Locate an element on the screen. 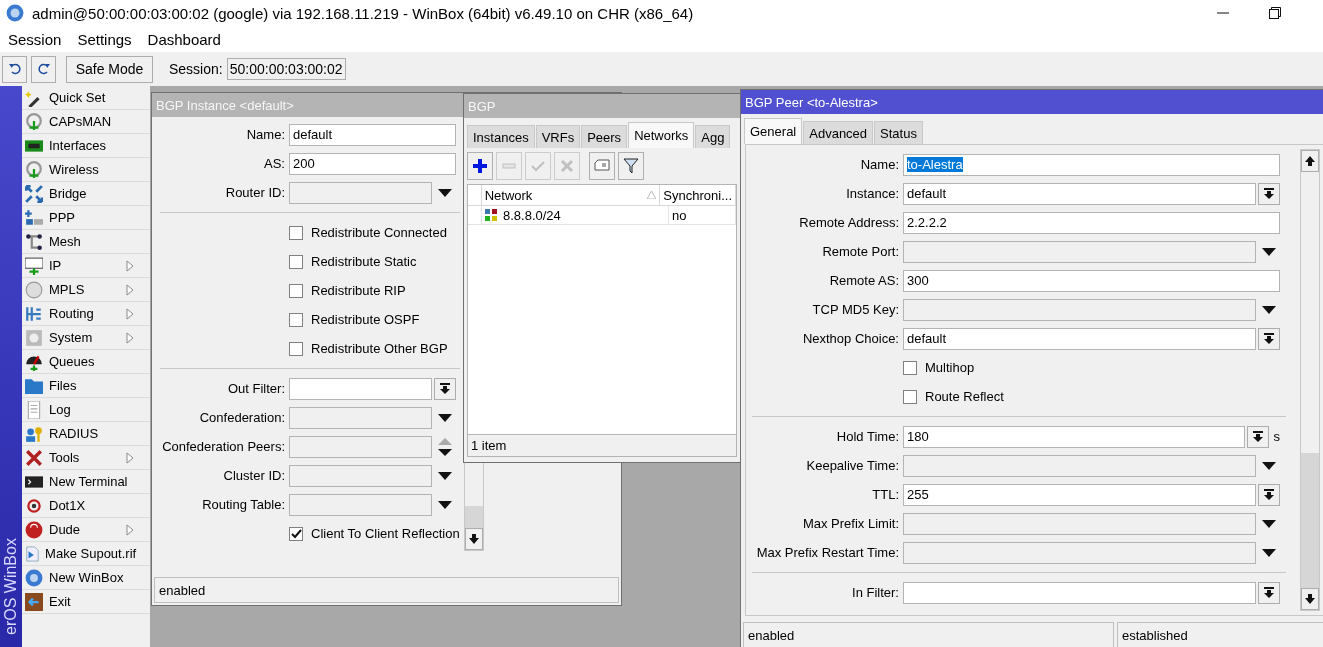 Image resolution: width=1323 pixels, height=647 pixels. sidebar-item: Interfaces is located at coordinates (86, 146).